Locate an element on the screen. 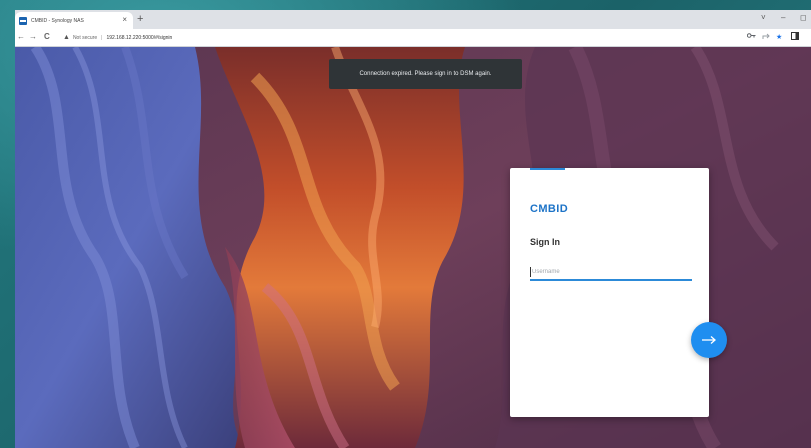 This screenshot has height=448, width=811. tab-close-icon: × is located at coordinates (124, 20).